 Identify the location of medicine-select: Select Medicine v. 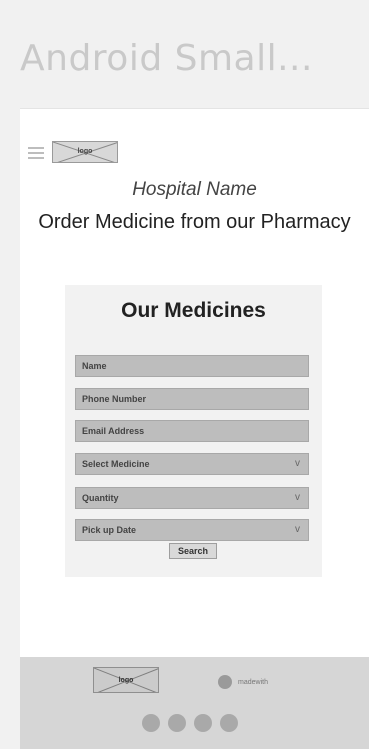
(192, 464).